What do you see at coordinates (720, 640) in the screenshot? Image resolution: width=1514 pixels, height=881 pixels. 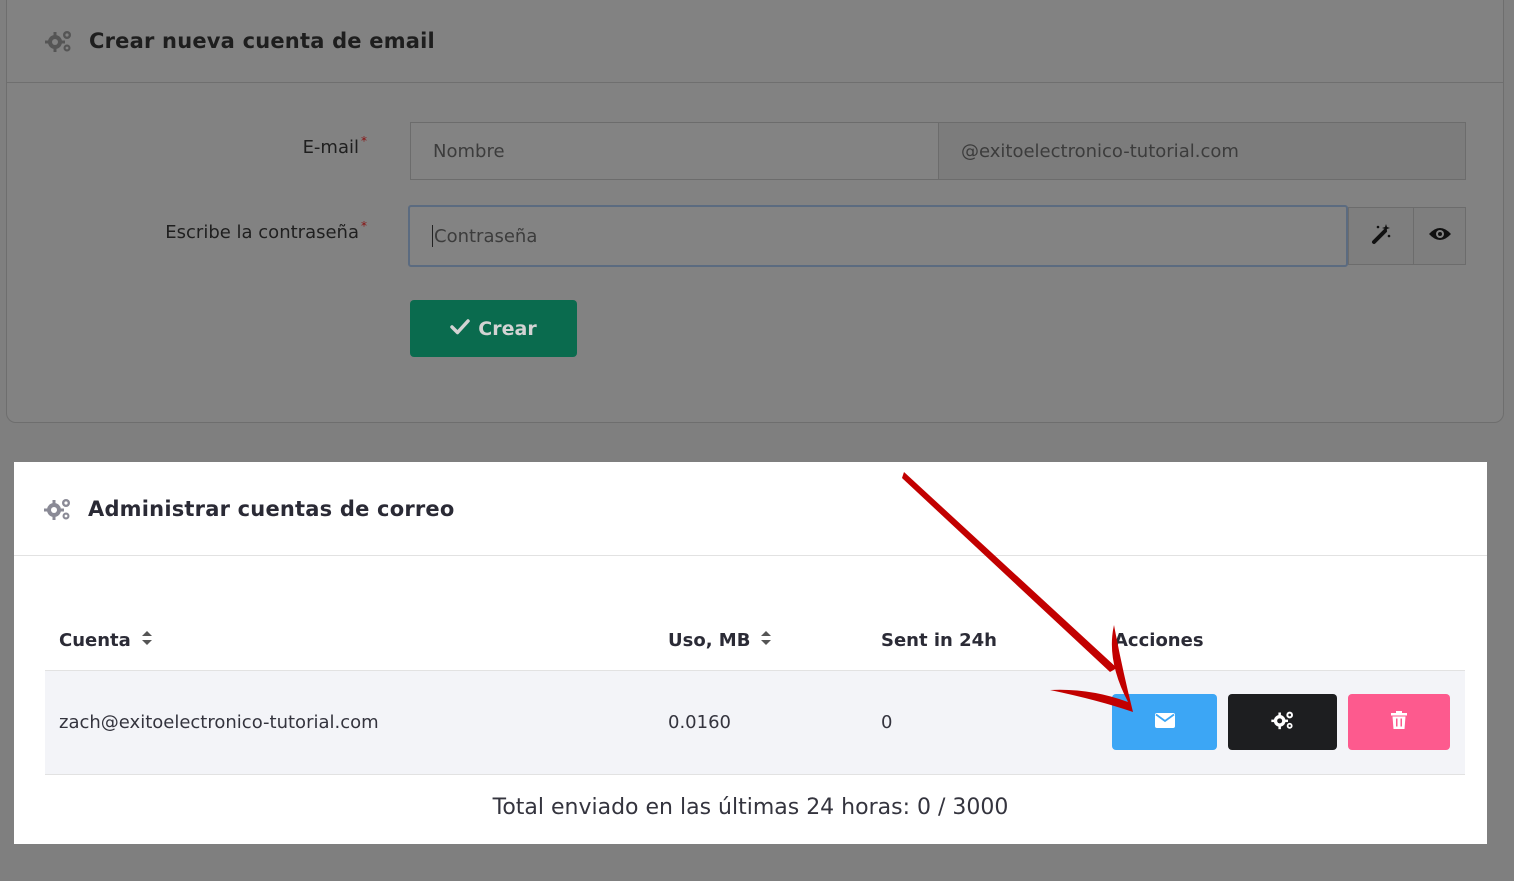 I see `column-header-usage: Uso, MB` at bounding box center [720, 640].